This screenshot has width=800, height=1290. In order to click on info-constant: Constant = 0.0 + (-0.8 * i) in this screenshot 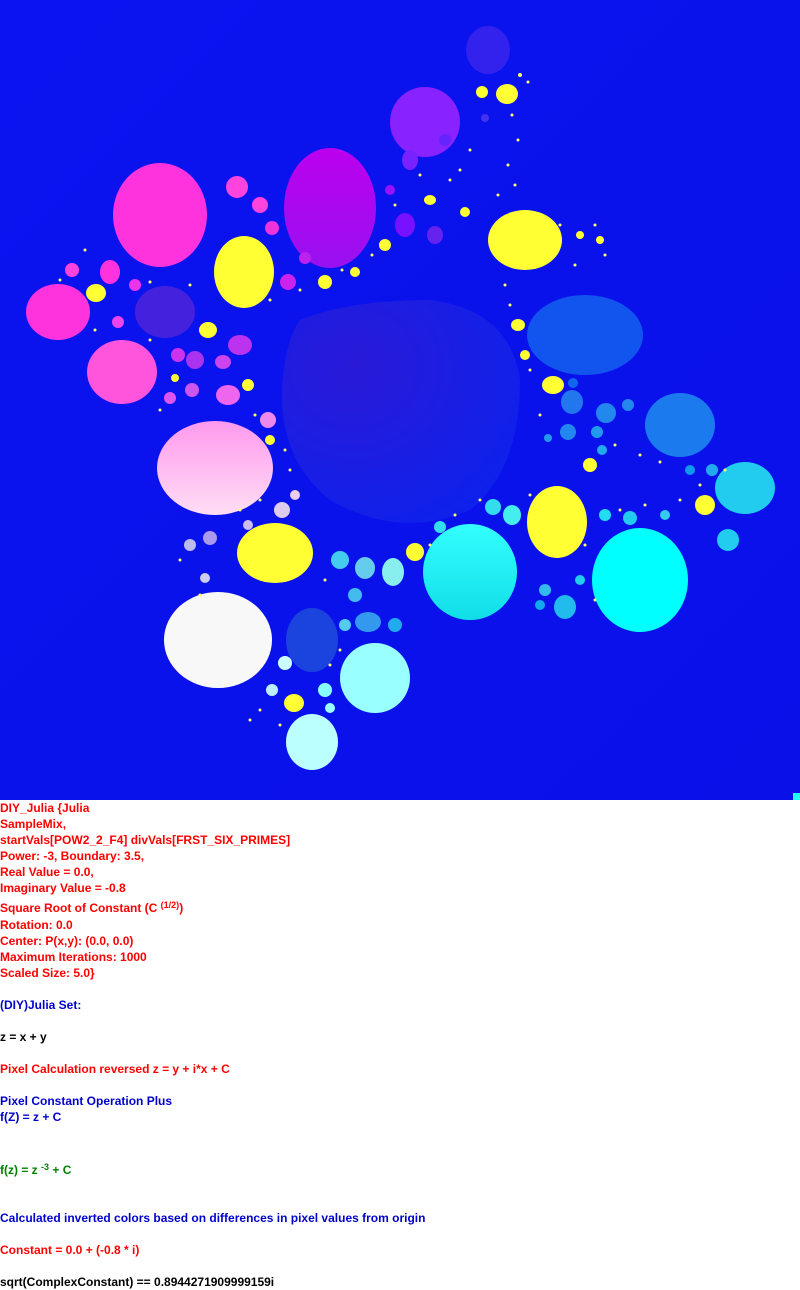, I will do `click(70, 1250)`.